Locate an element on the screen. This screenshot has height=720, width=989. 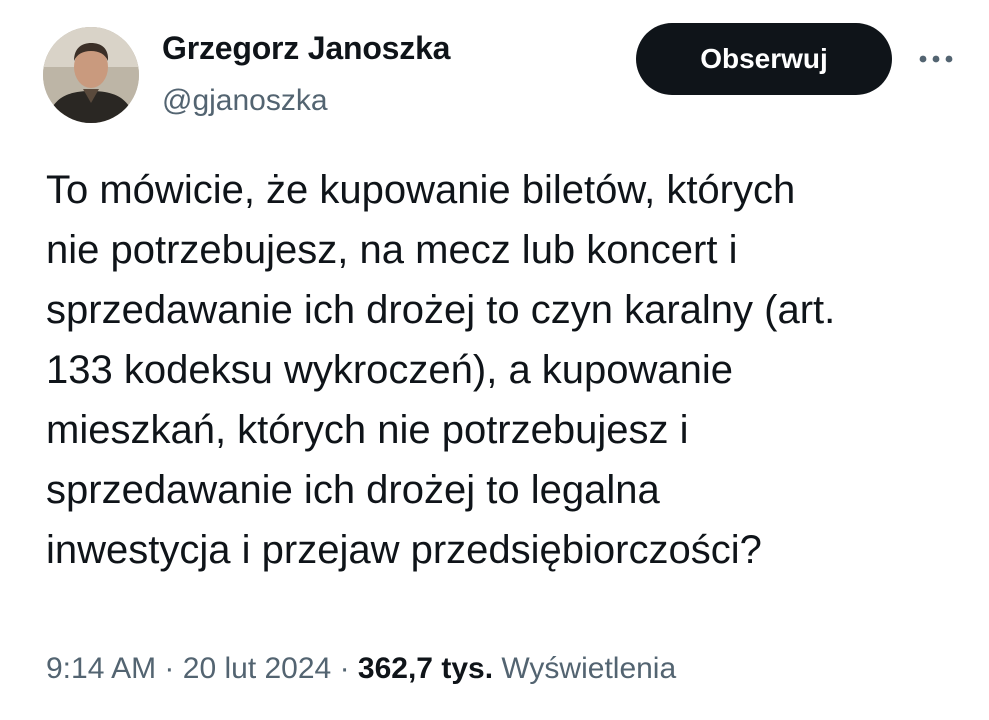
tweet-time: 9:14 AM is located at coordinates (101, 668).